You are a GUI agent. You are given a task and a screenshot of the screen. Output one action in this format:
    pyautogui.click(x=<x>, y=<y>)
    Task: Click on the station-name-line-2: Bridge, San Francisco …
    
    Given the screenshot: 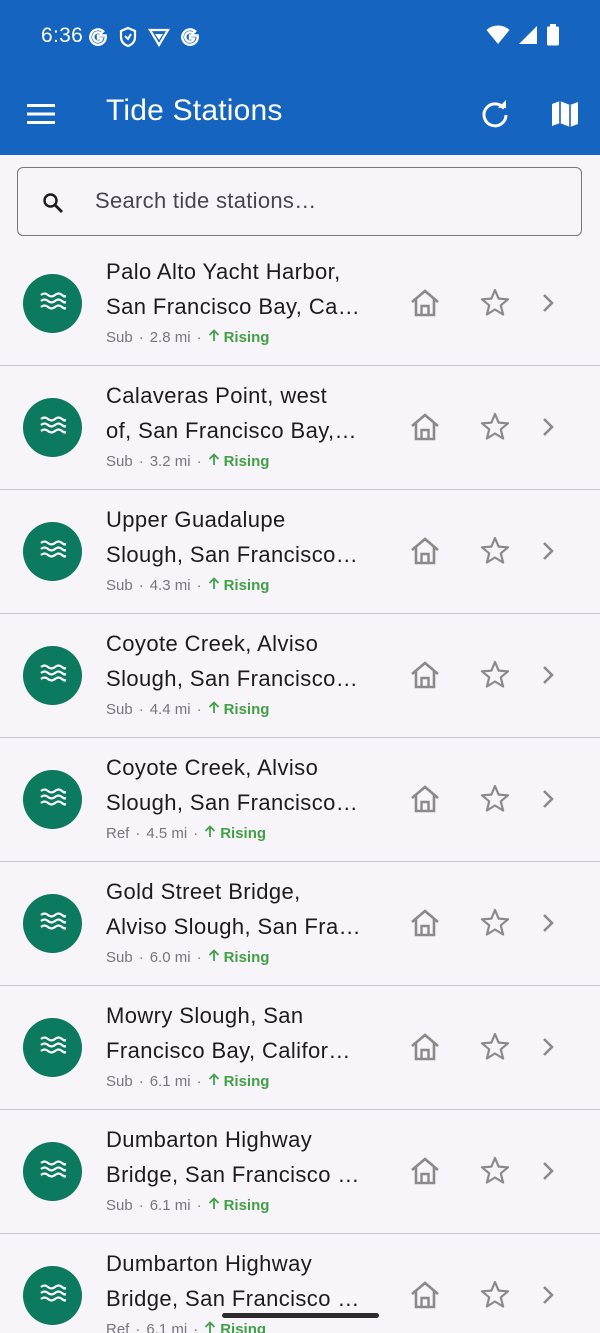 What is the action you would take?
    pyautogui.click(x=233, y=1298)
    